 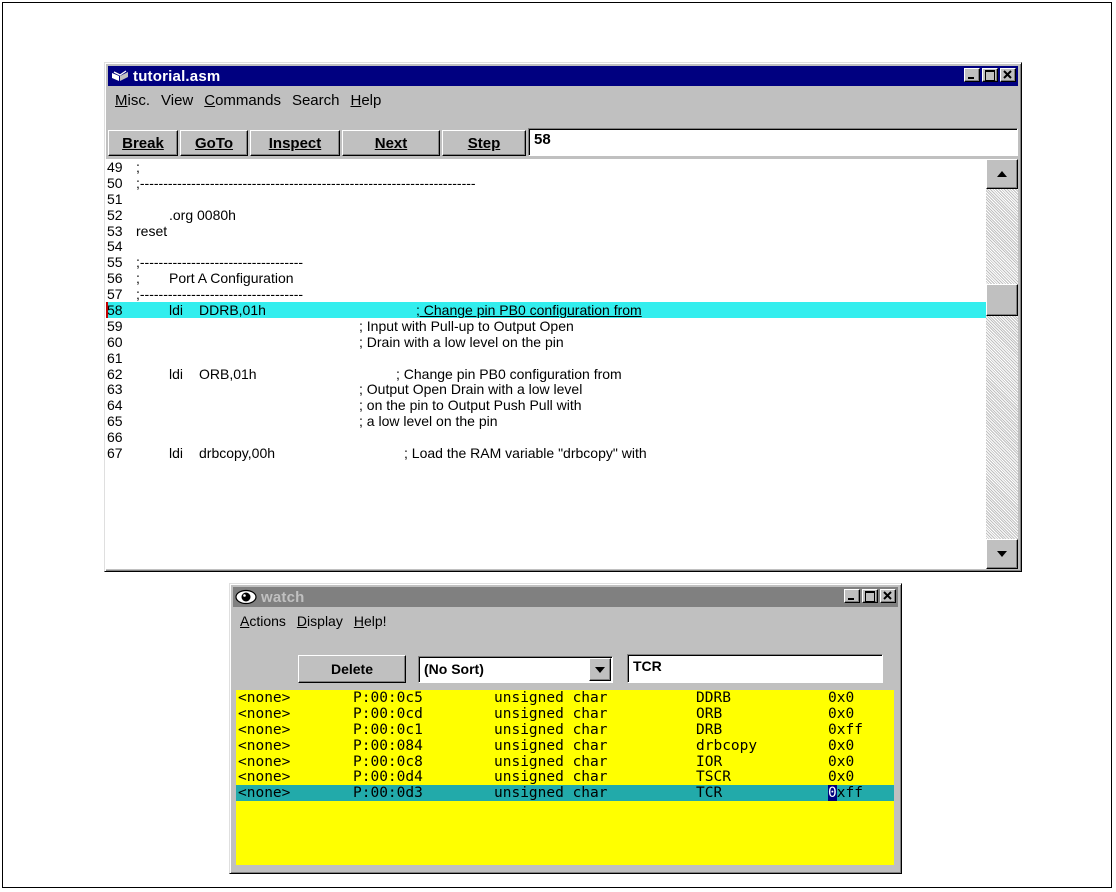 I want to click on inspect-button: Inspect, so click(x=295, y=143).